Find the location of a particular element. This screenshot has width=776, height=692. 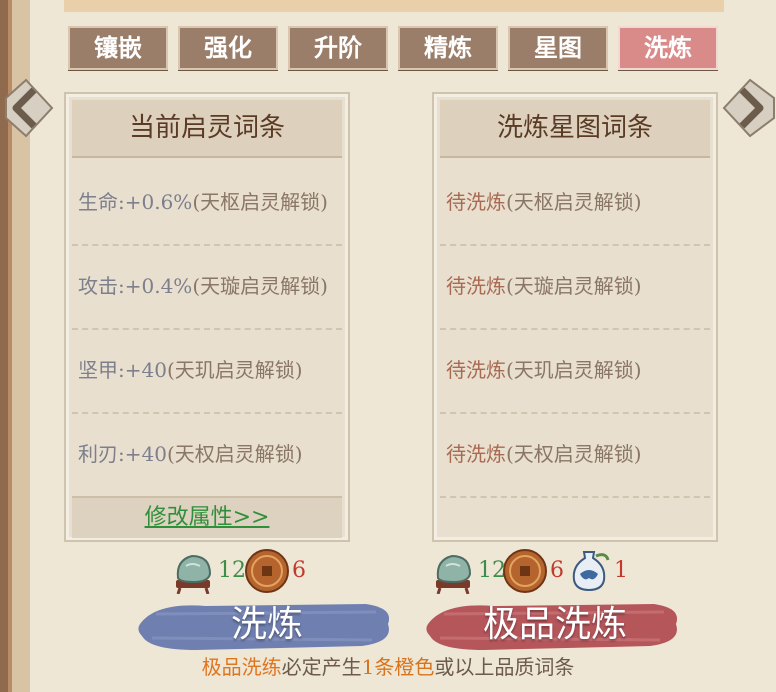

premium-reforge-button-label: 极品洗炼 is located at coordinates (554, 624).